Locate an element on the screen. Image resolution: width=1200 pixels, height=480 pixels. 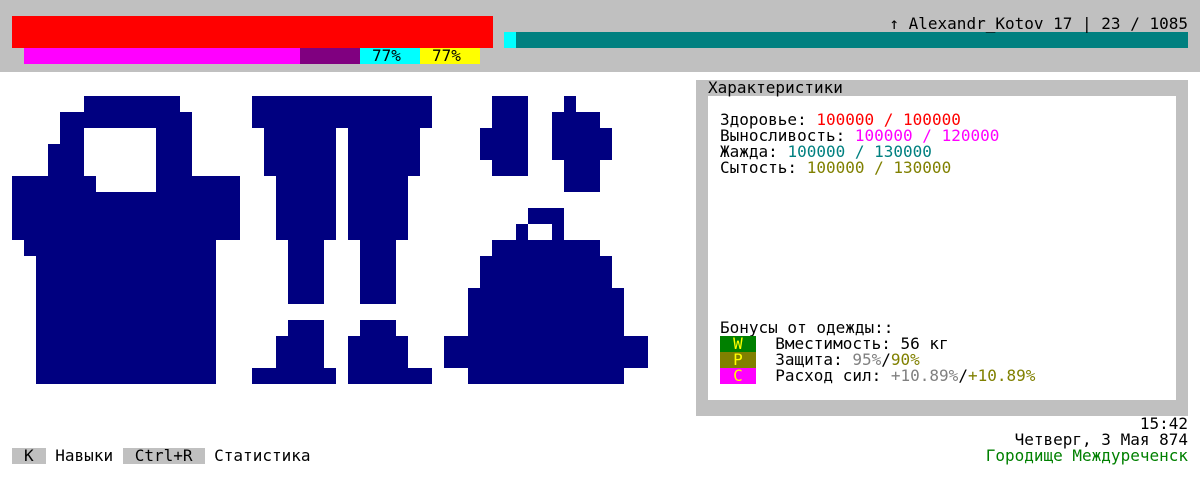
stamina-use-badge: C is located at coordinates (738, 376).